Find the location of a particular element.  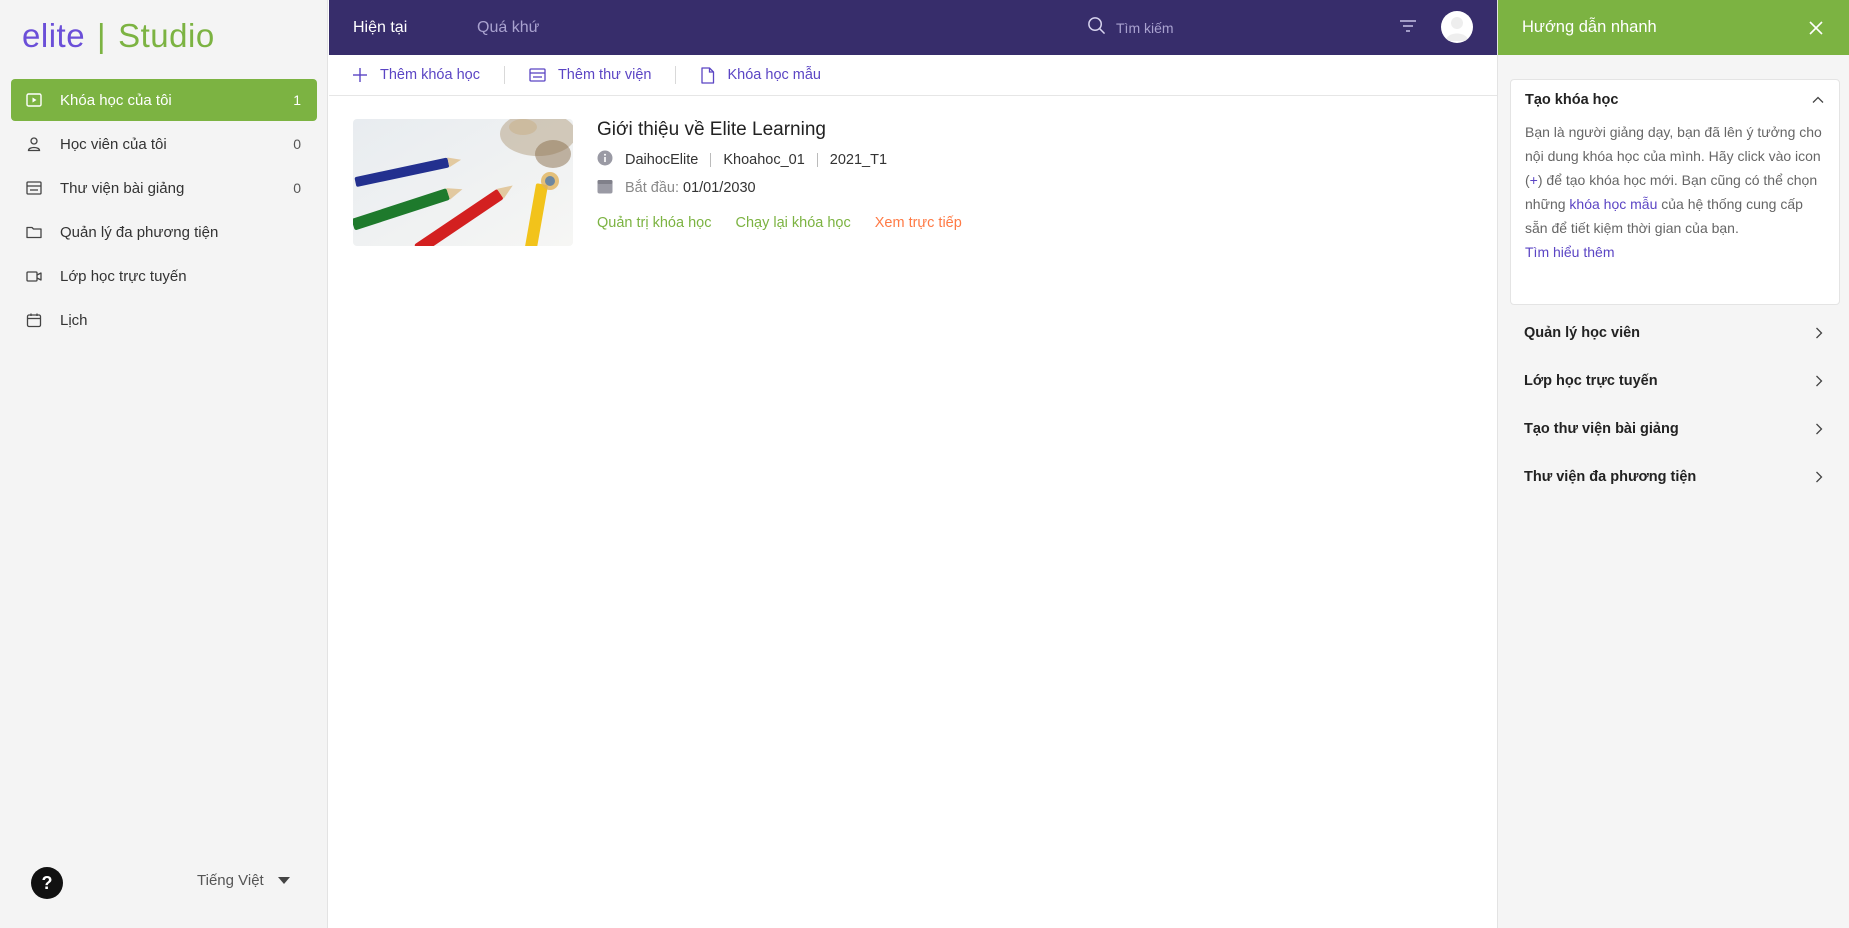

guide-section-create-library: Tạo thư viện bài giảng is located at coordinates (1675, 429).